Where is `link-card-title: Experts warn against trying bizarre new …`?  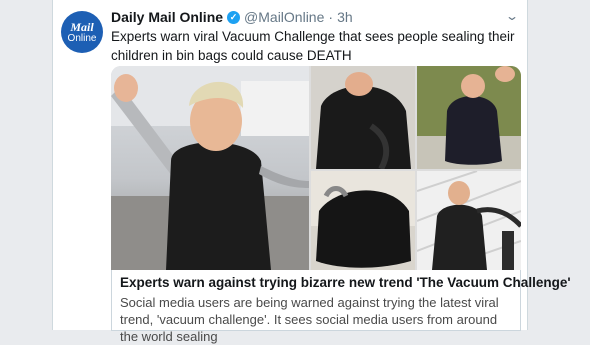
link-card-title: Experts warn against trying bizarre new … is located at coordinates (345, 282).